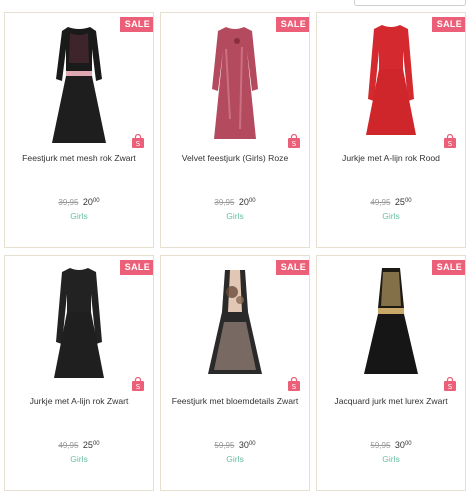 This screenshot has width=475, height=499. What do you see at coordinates (391, 158) in the screenshot?
I see `product-title: Jurkje met A-lijn rok Rood` at bounding box center [391, 158].